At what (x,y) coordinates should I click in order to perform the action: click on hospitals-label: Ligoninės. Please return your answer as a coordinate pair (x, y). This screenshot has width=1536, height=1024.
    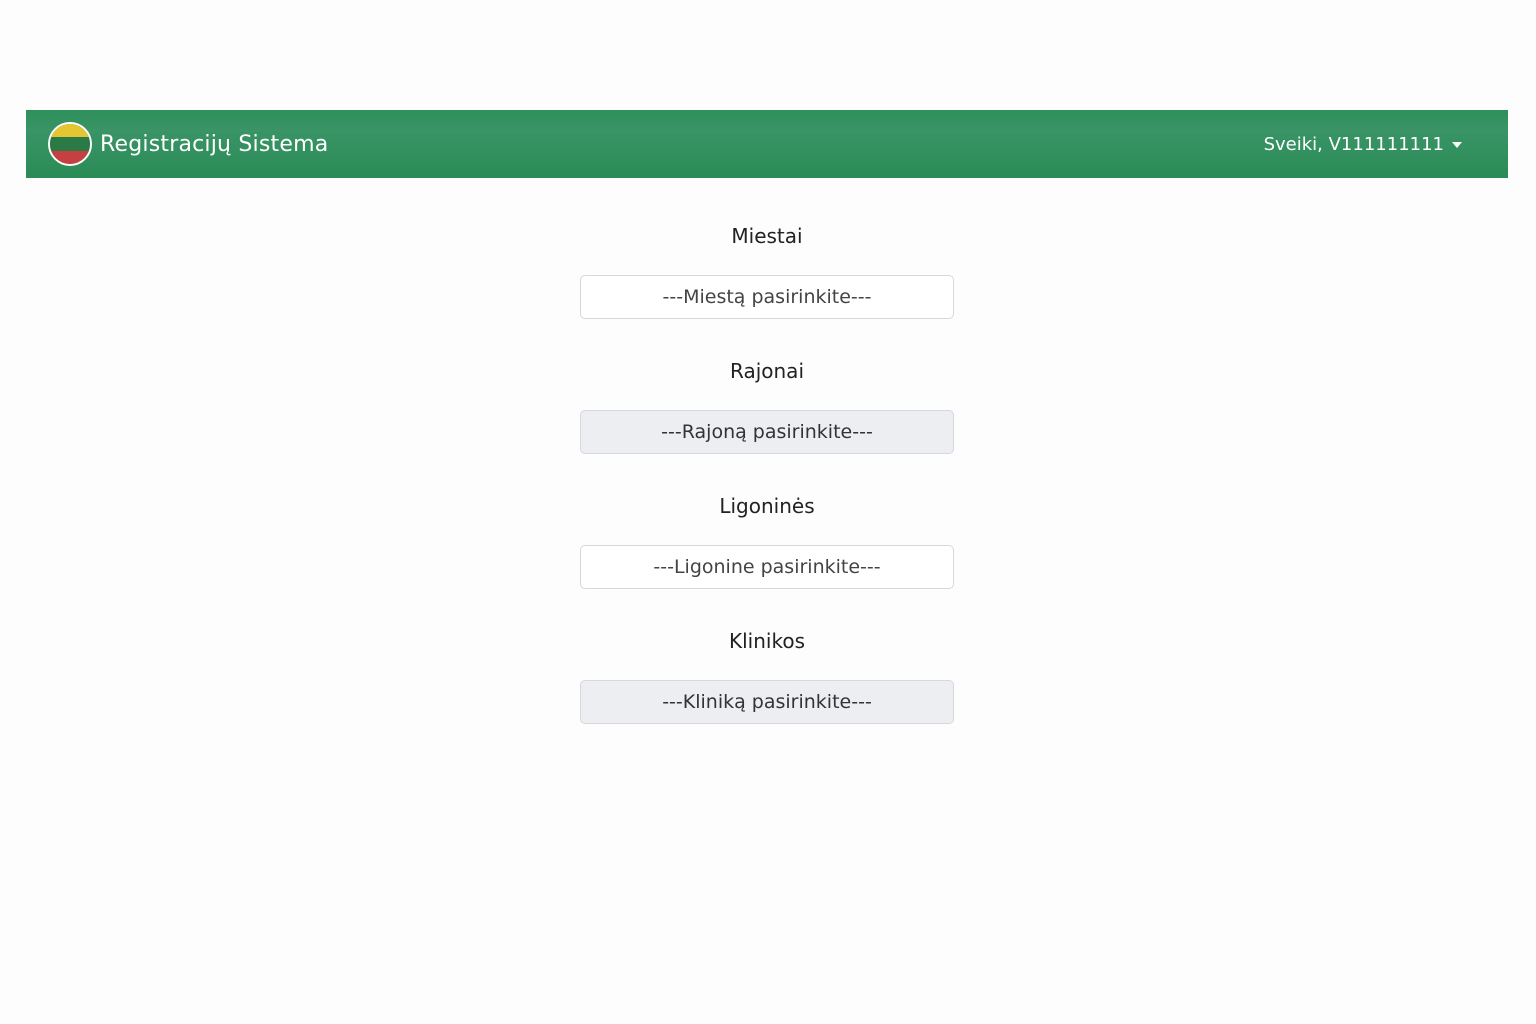
    Looking at the image, I should click on (767, 506).